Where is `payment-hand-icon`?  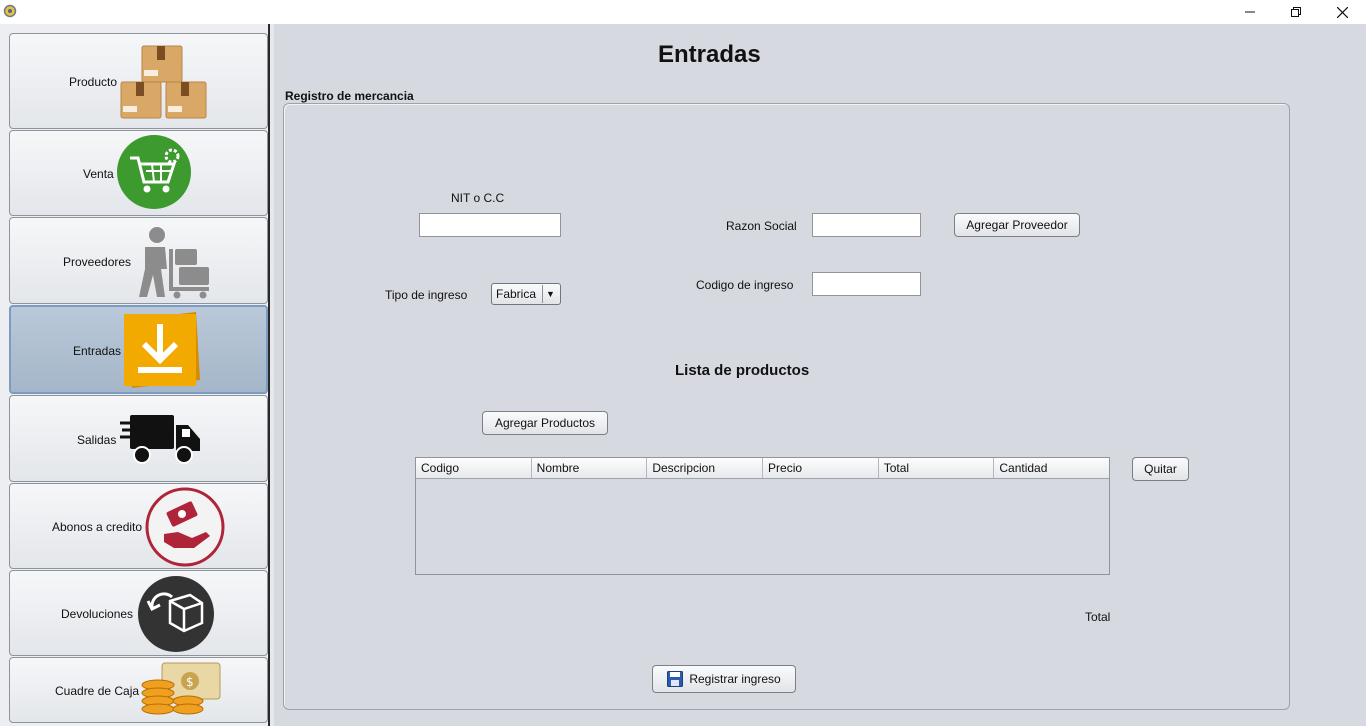
payment-hand-icon is located at coordinates (185, 527).